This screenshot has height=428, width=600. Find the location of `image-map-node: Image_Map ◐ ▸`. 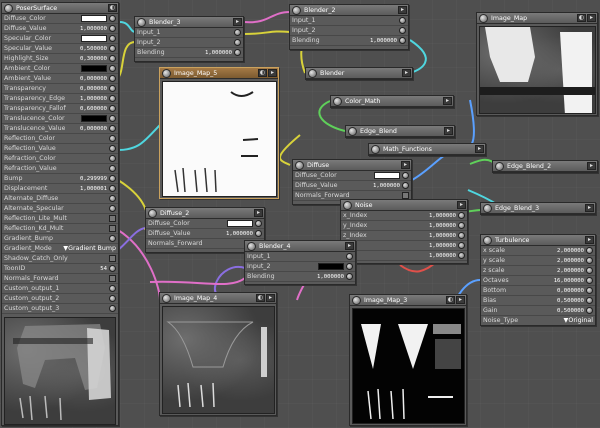

image-map-node: Image_Map ◐ ▸ is located at coordinates (537, 64).